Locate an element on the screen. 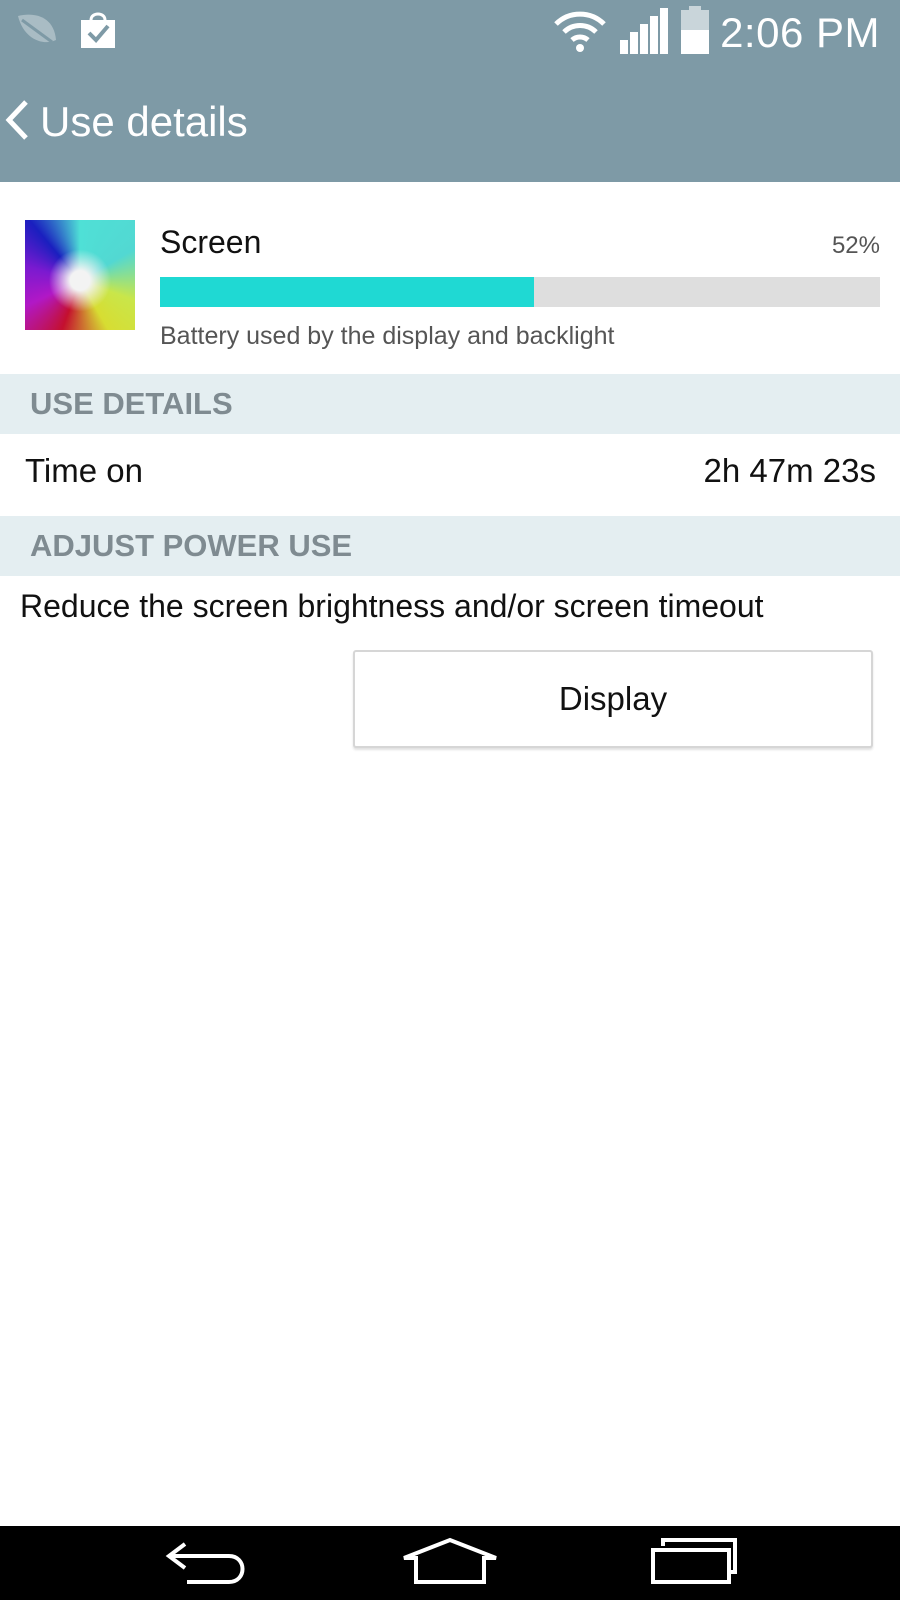 This screenshot has width=900, height=1600. wifi-icon is located at coordinates (580, 32).